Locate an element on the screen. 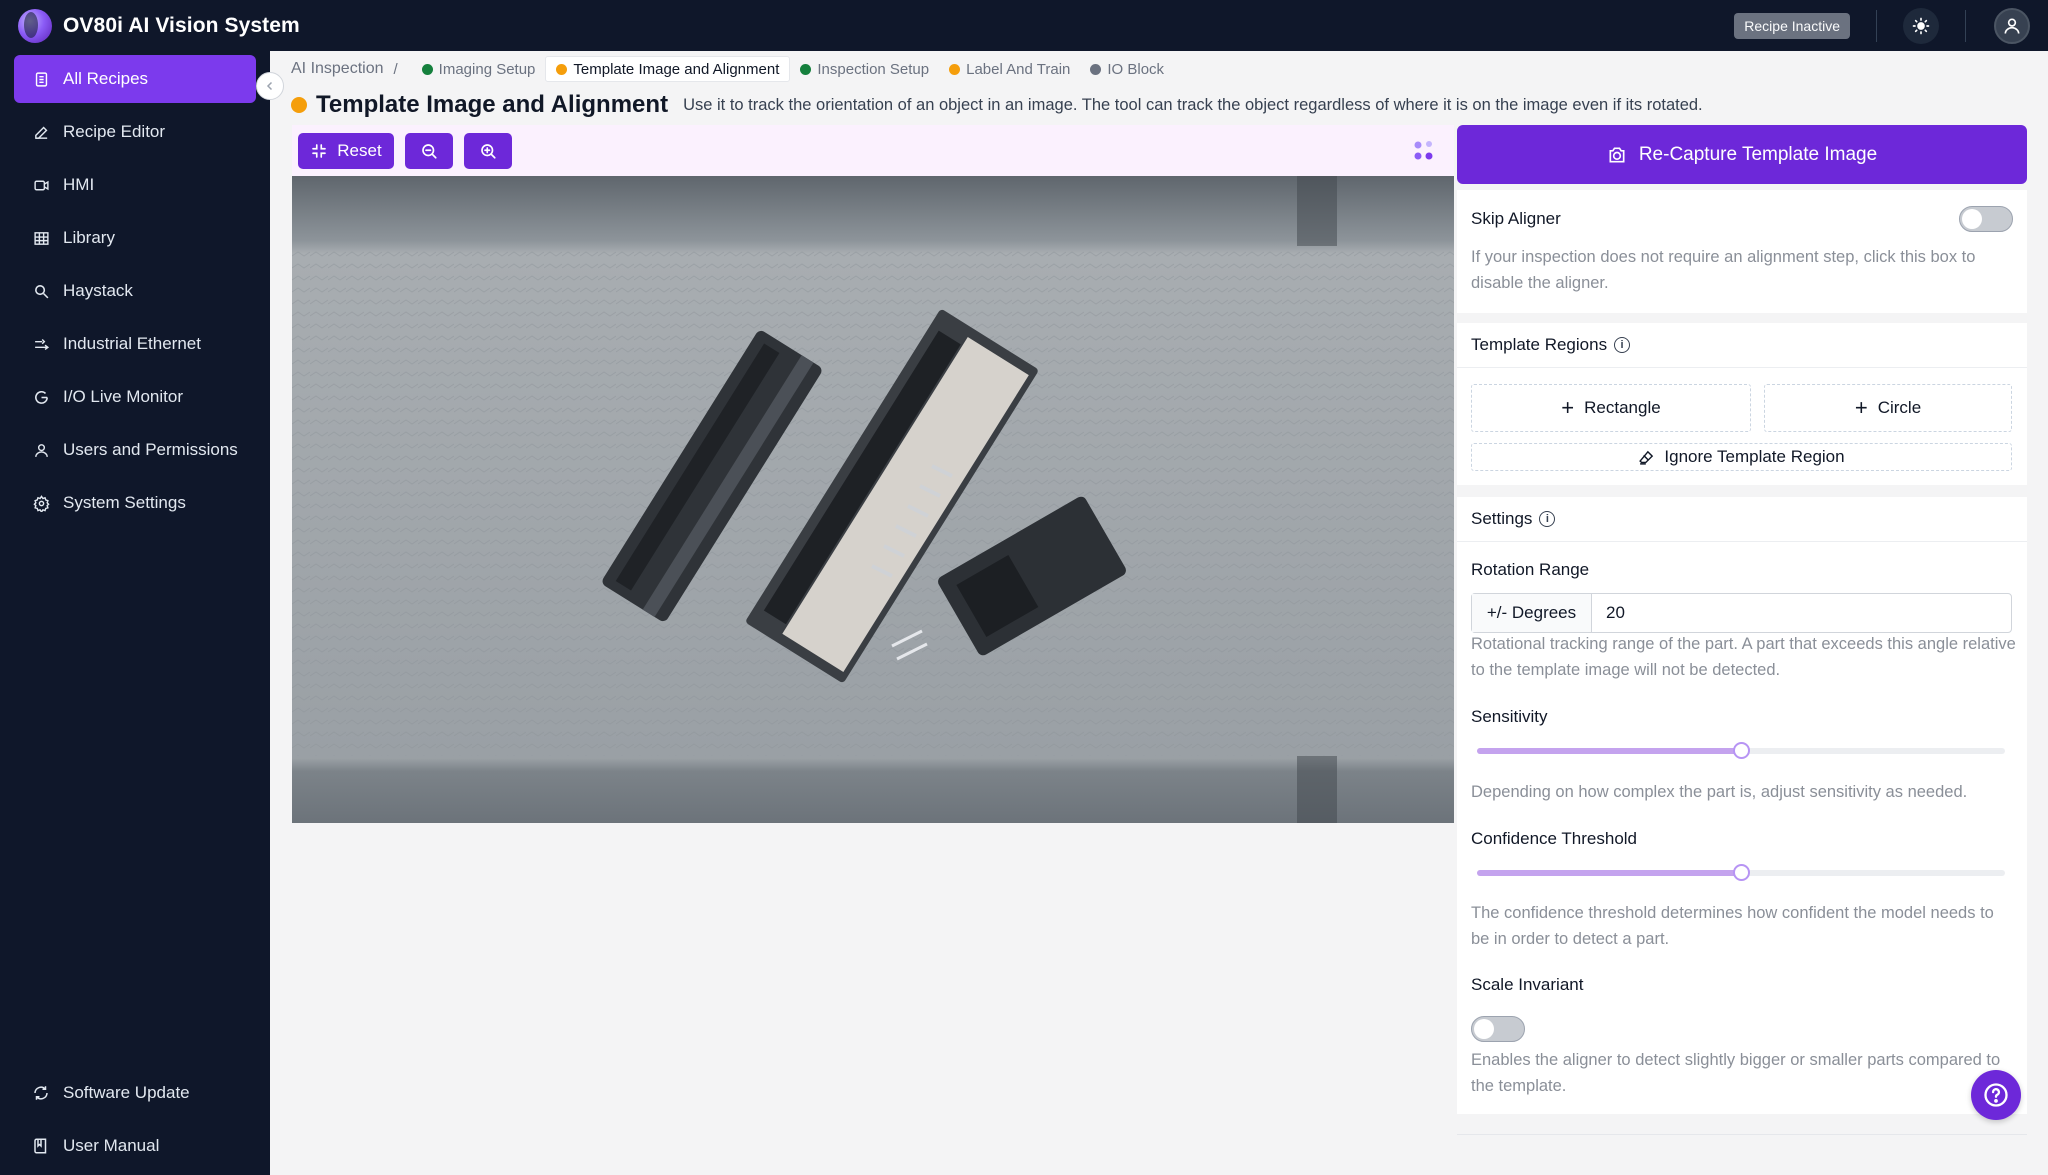 The height and width of the screenshot is (1175, 2048). sidebar-item-users-and-permissions: Users and Permissions is located at coordinates (135, 450).